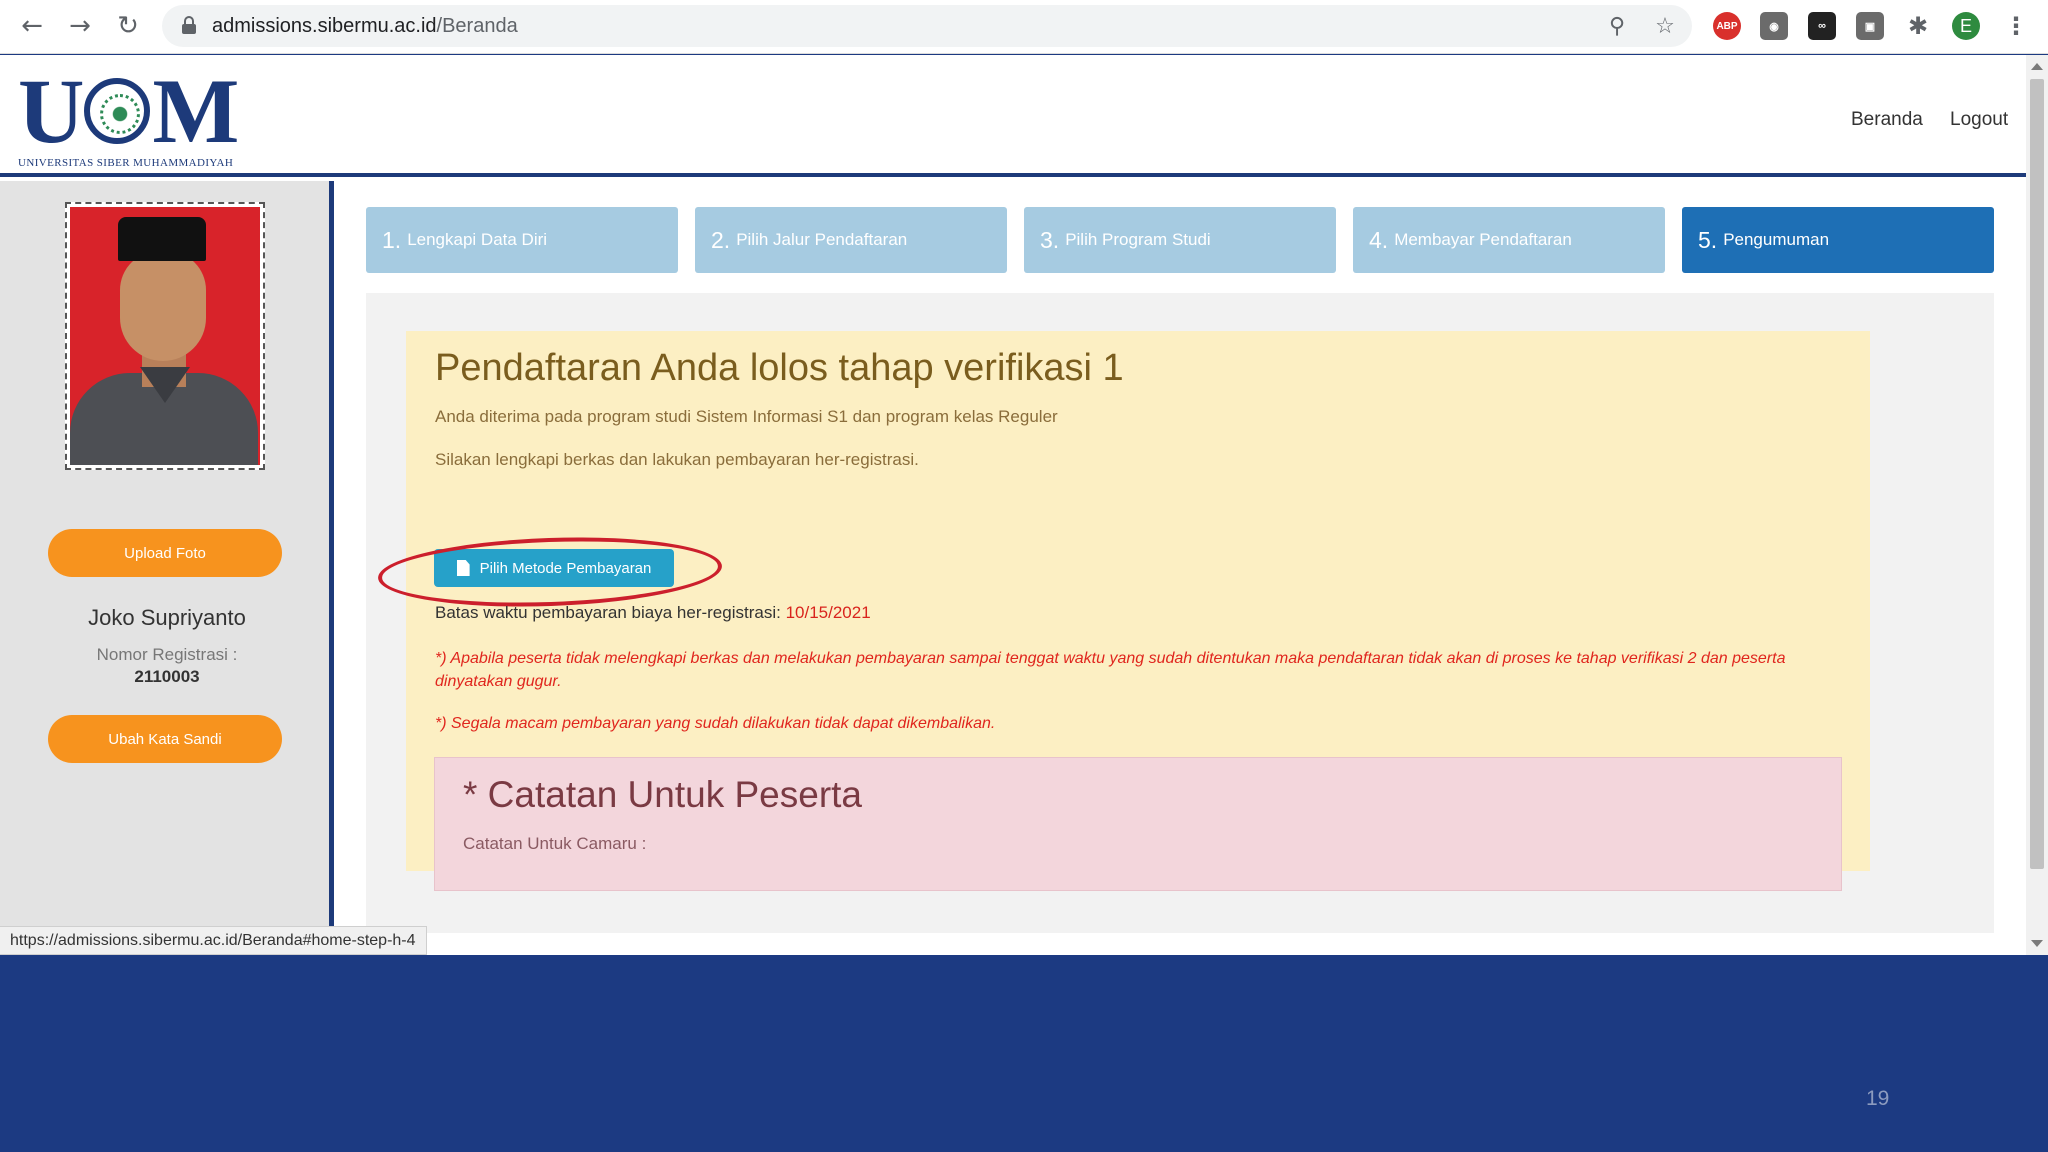  What do you see at coordinates (555, 843) in the screenshot?
I see `notes-text: Catatan Untuk Camaru :` at bounding box center [555, 843].